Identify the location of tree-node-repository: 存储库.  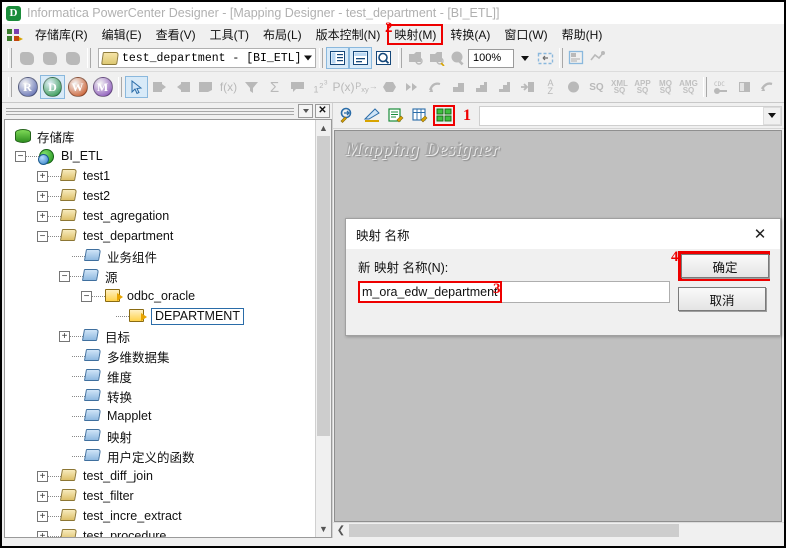
(162, 136).